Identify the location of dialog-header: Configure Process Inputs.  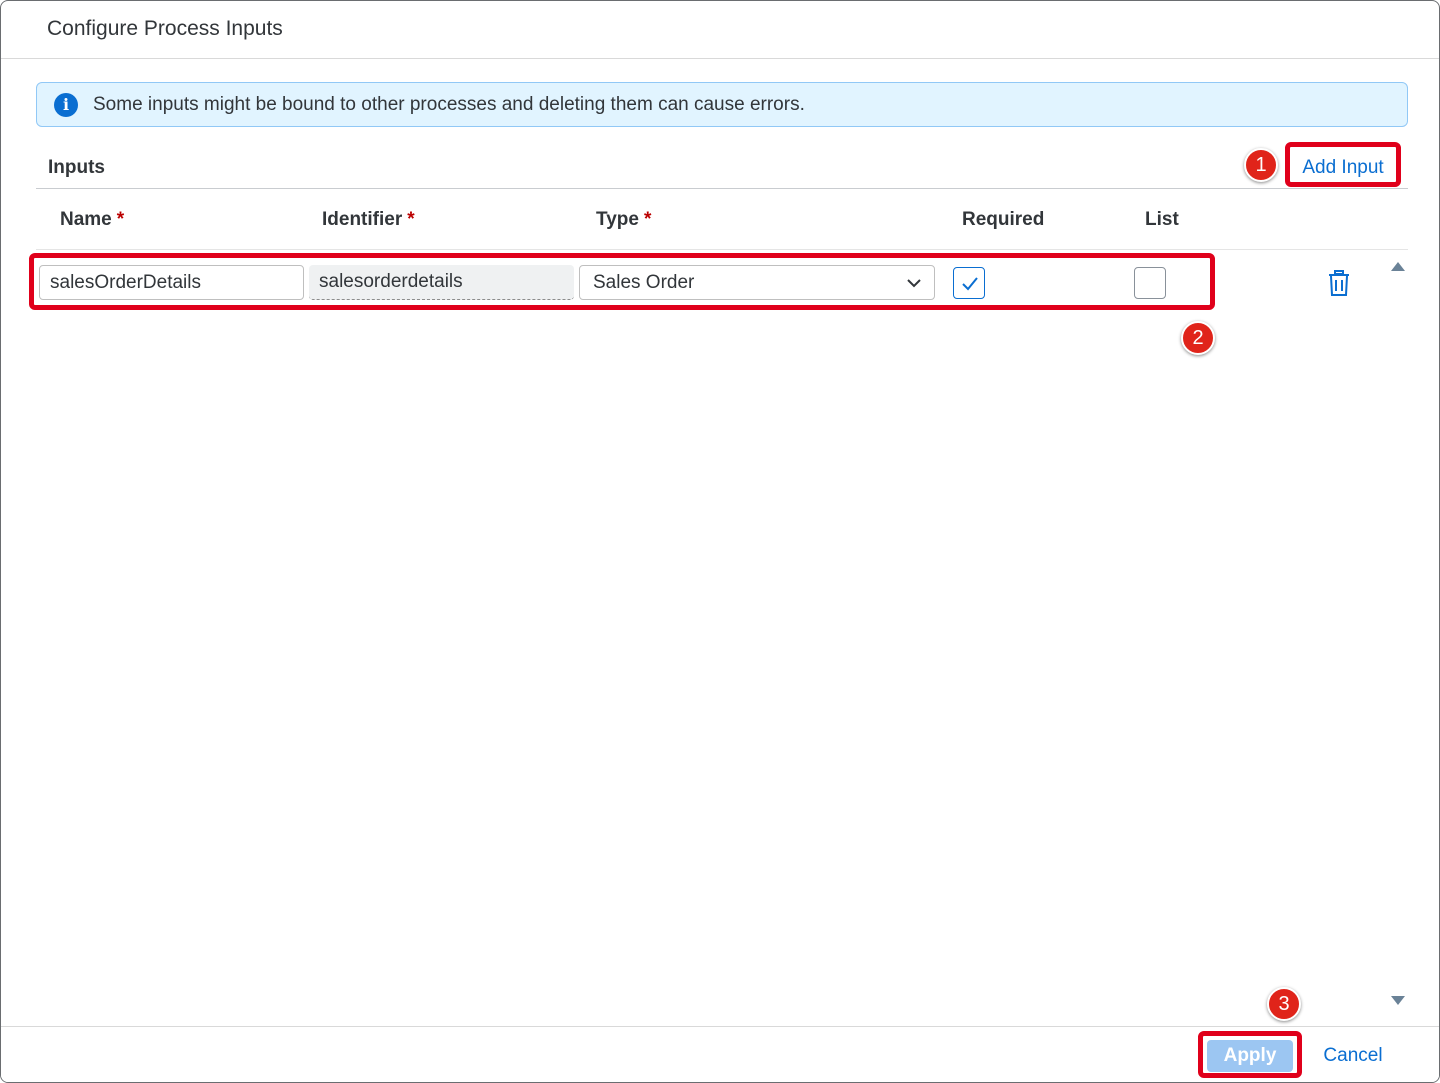
(720, 30).